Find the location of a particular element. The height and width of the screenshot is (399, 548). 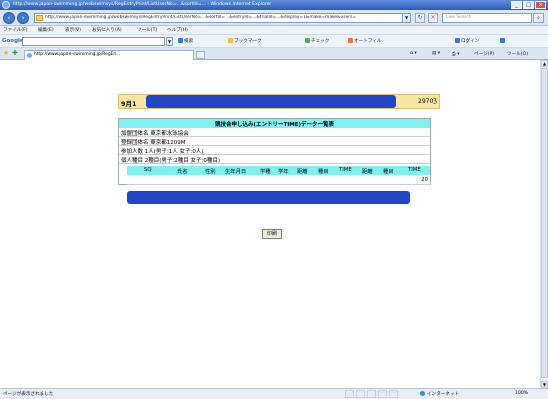

menu-edit: 編集(E) is located at coordinates (46, 30).